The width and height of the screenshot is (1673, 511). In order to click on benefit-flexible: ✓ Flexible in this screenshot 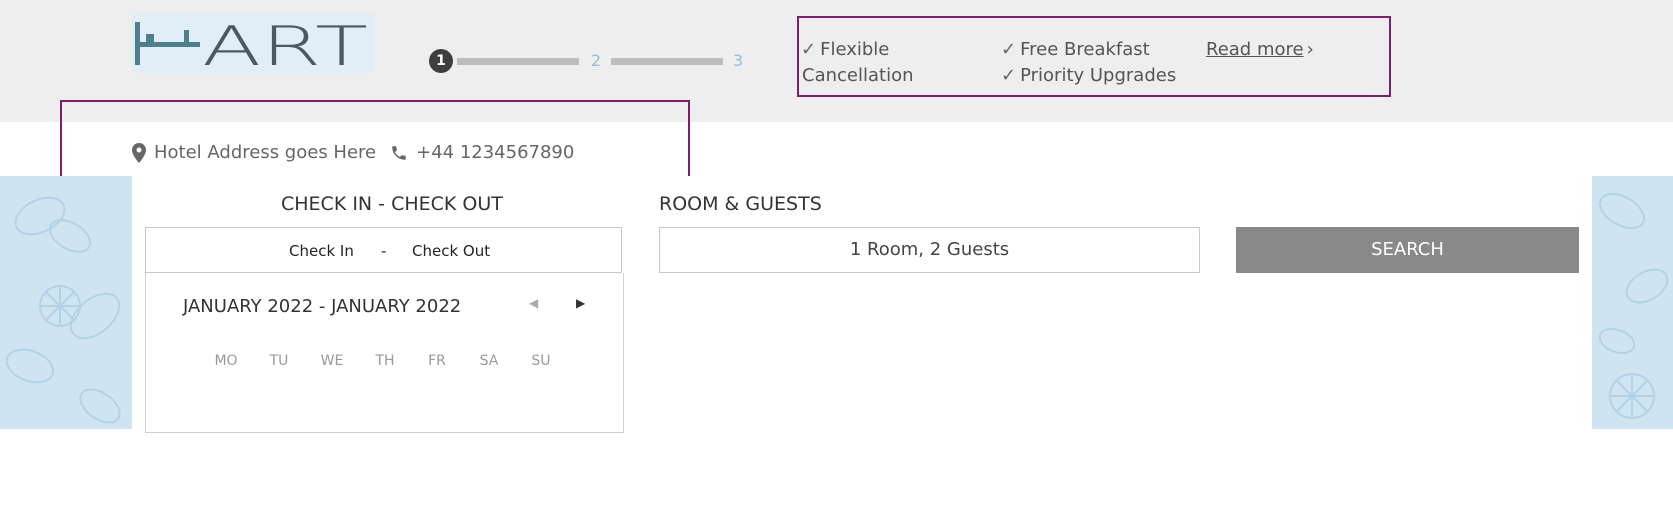, I will do `click(845, 49)`.